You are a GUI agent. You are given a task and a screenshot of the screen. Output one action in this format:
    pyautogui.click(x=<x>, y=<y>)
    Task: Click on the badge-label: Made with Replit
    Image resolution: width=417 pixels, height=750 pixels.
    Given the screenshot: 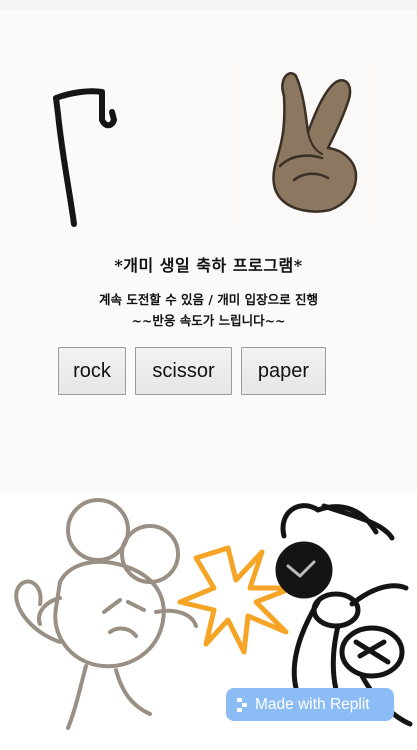 What is the action you would take?
    pyautogui.click(x=312, y=704)
    